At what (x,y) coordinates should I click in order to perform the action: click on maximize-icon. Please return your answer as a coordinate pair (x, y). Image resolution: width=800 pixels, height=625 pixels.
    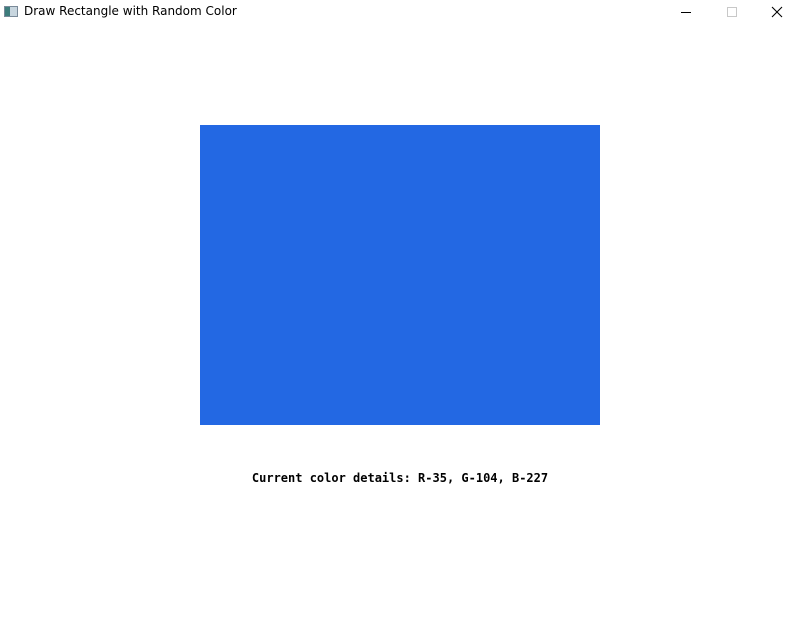
    Looking at the image, I should click on (732, 12).